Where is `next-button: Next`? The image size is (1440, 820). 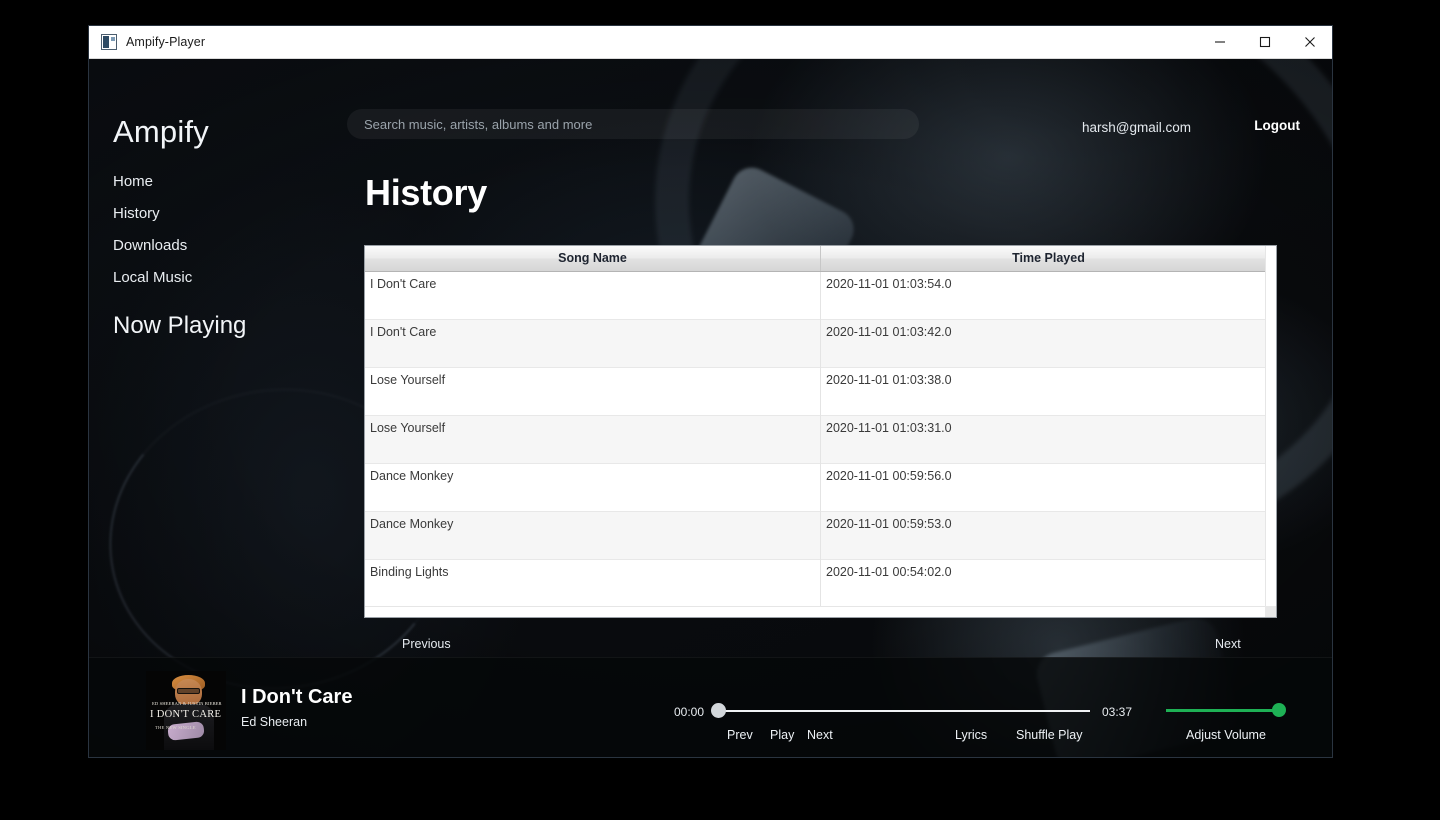
next-button: Next is located at coordinates (820, 735).